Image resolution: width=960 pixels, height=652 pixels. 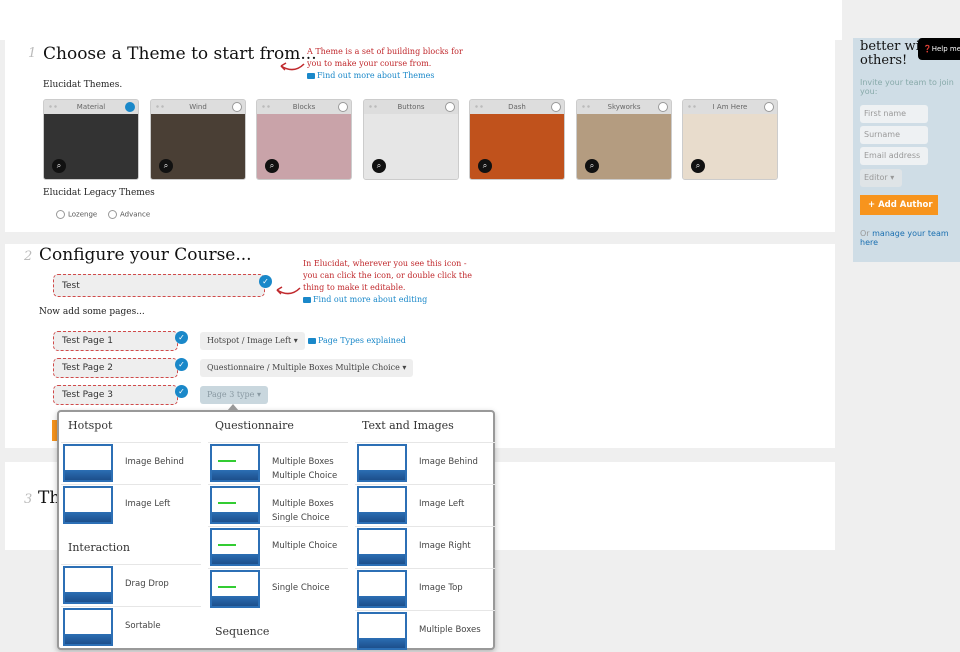 I want to click on surname-input: Surname, so click(x=894, y=135).